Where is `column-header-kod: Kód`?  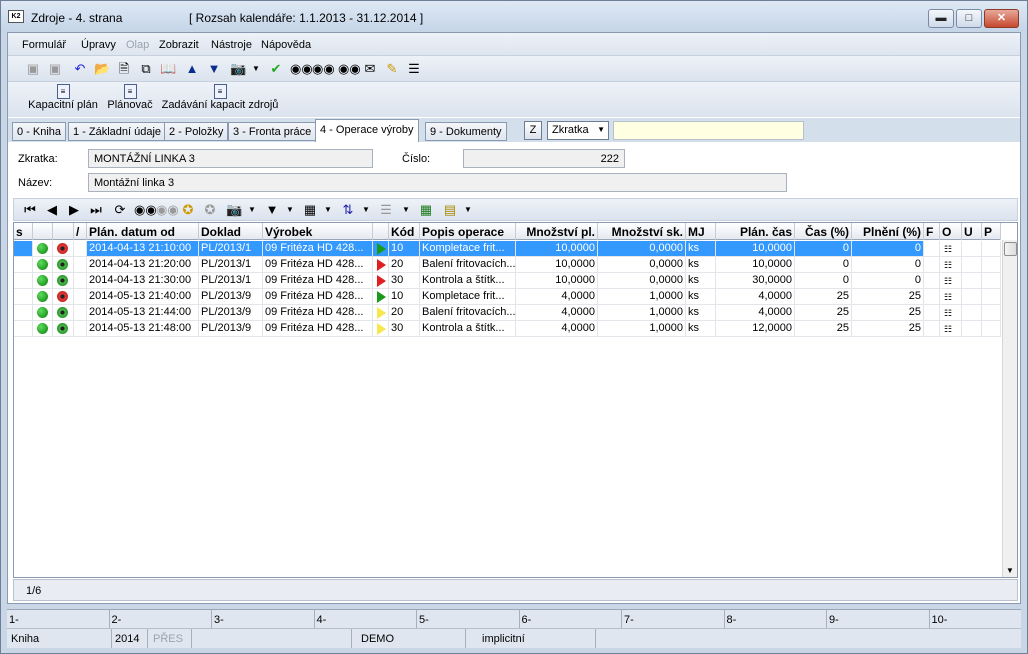 column-header-kod: Kód is located at coordinates (404, 231).